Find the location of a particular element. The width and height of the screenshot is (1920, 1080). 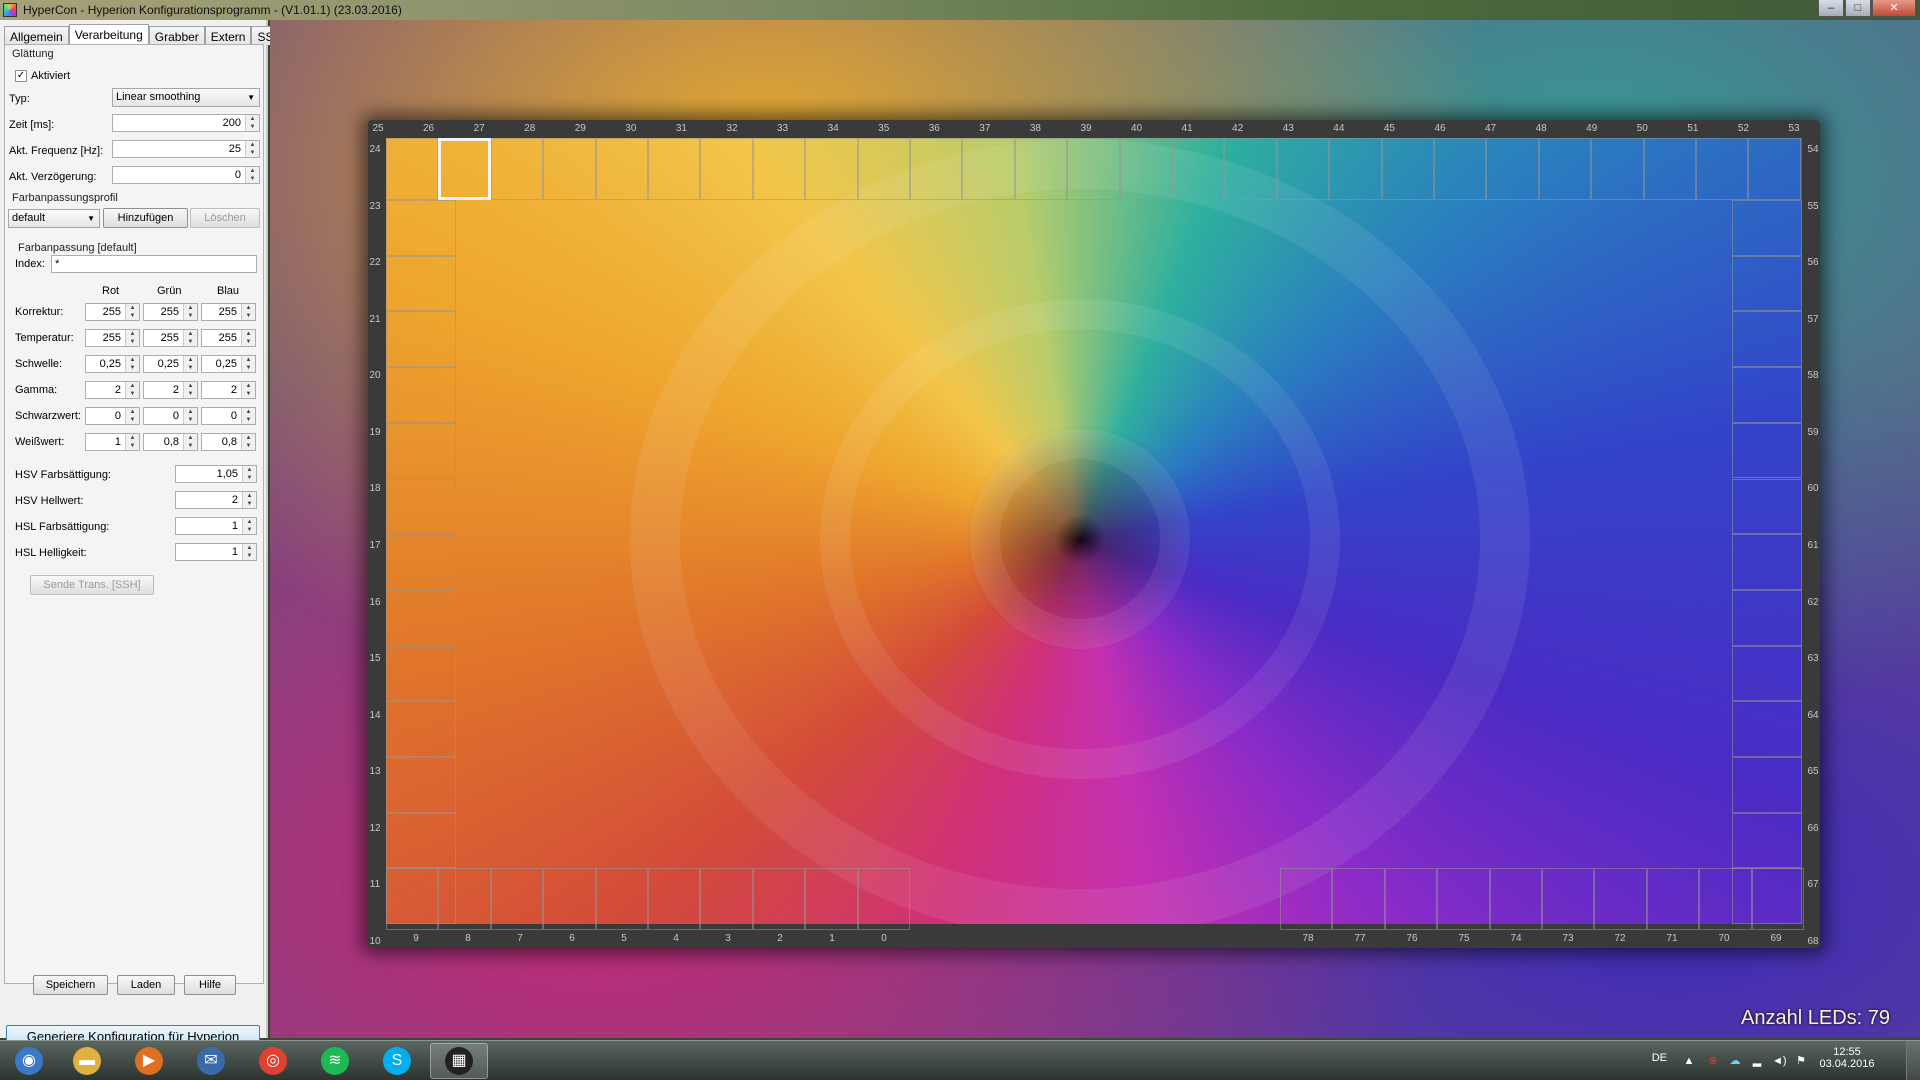

load-button: Laden is located at coordinates (146, 985).